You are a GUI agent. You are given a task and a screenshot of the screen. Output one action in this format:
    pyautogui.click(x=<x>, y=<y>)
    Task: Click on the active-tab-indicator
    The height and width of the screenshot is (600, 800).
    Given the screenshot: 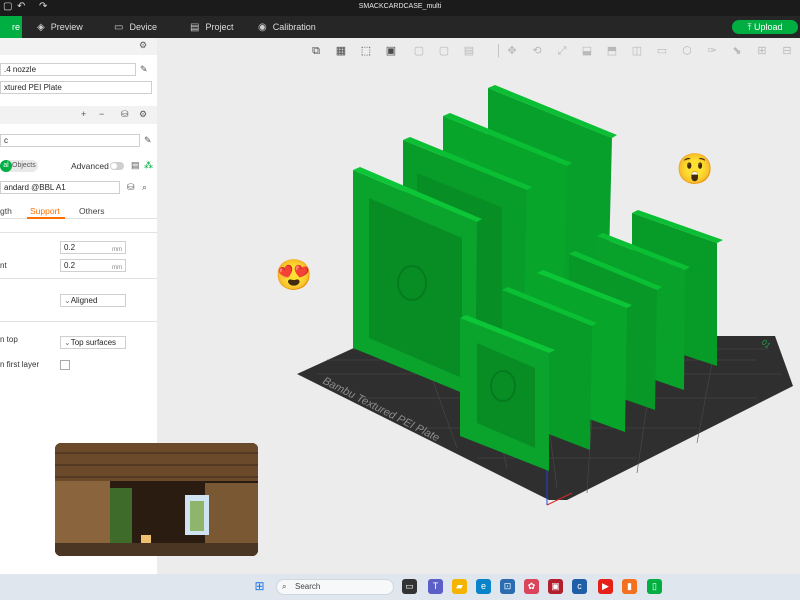 What is the action you would take?
    pyautogui.click(x=46, y=218)
    